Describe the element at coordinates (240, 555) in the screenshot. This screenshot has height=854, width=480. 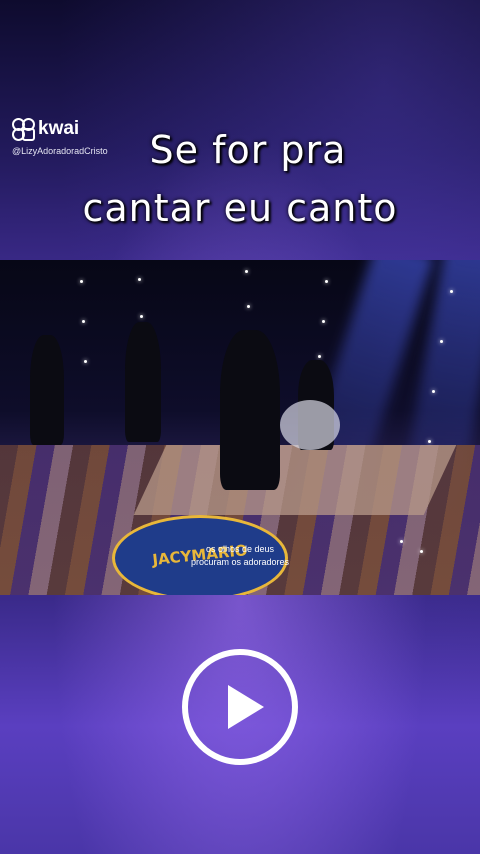
I see `video-subtitle: os olhos de deus procuram os adoradores` at that location.